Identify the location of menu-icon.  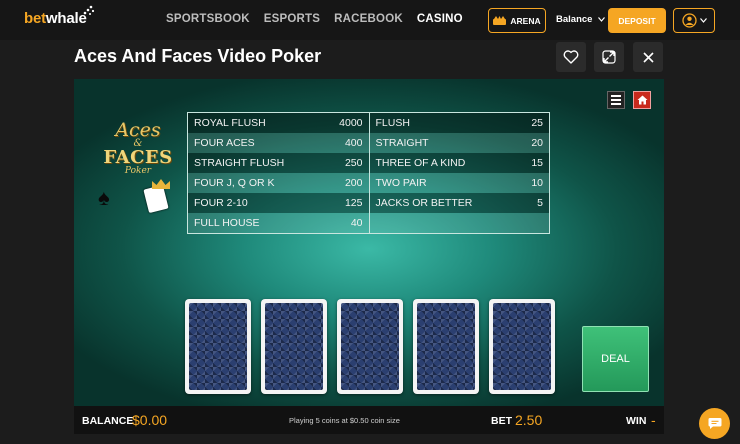
(616, 96).